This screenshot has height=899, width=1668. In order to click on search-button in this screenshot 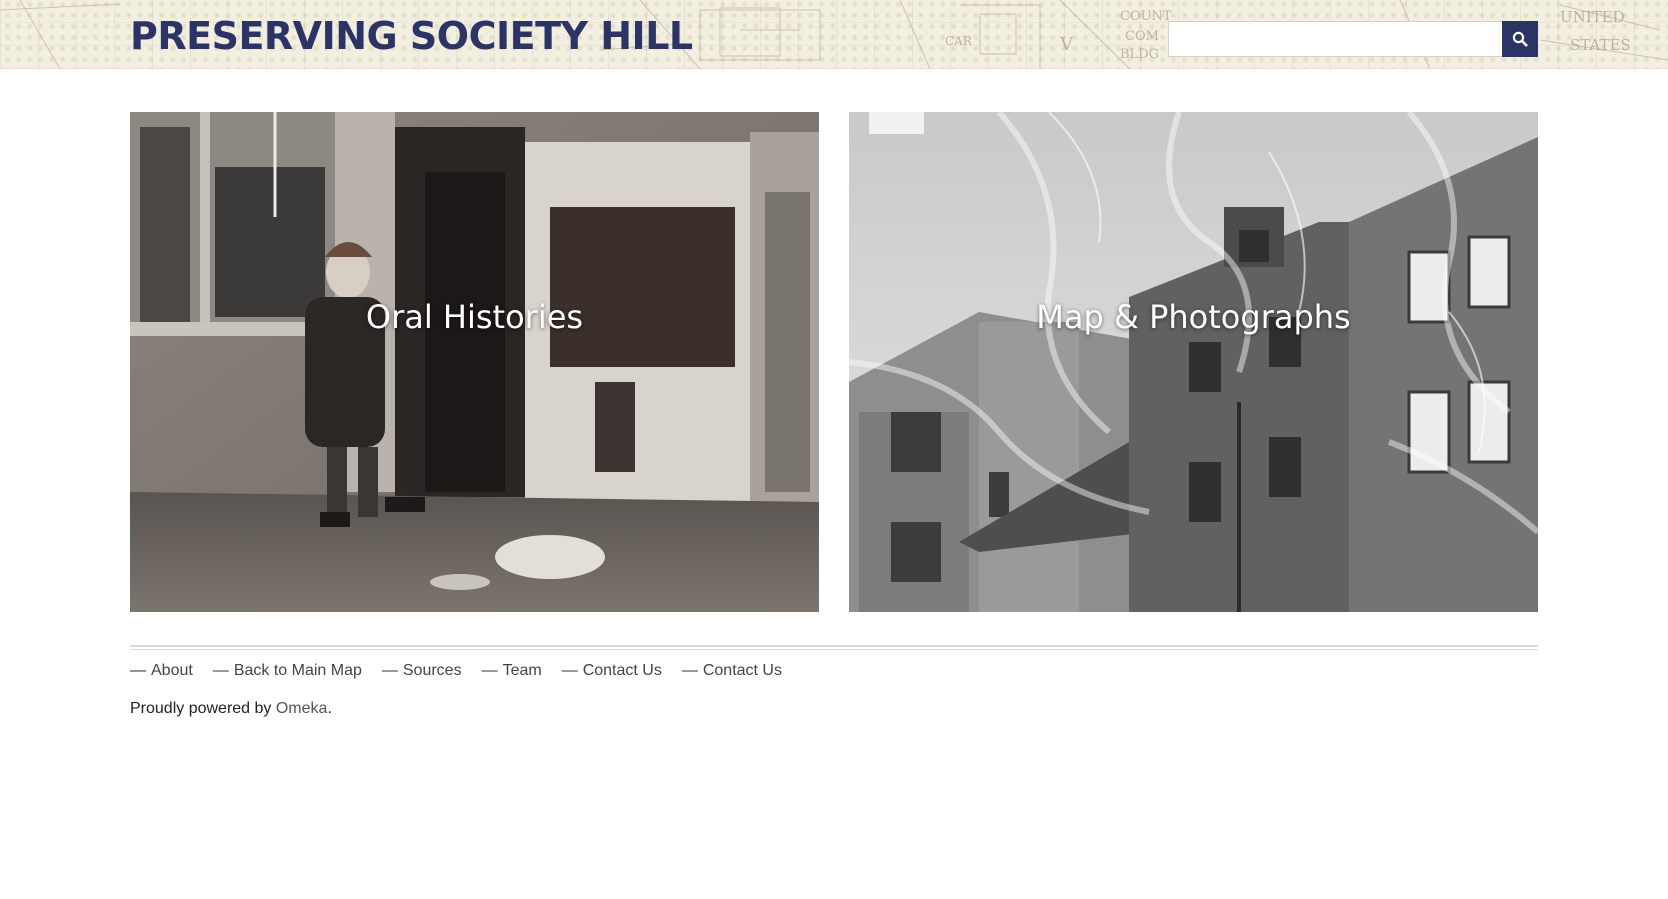, I will do `click(1520, 39)`.